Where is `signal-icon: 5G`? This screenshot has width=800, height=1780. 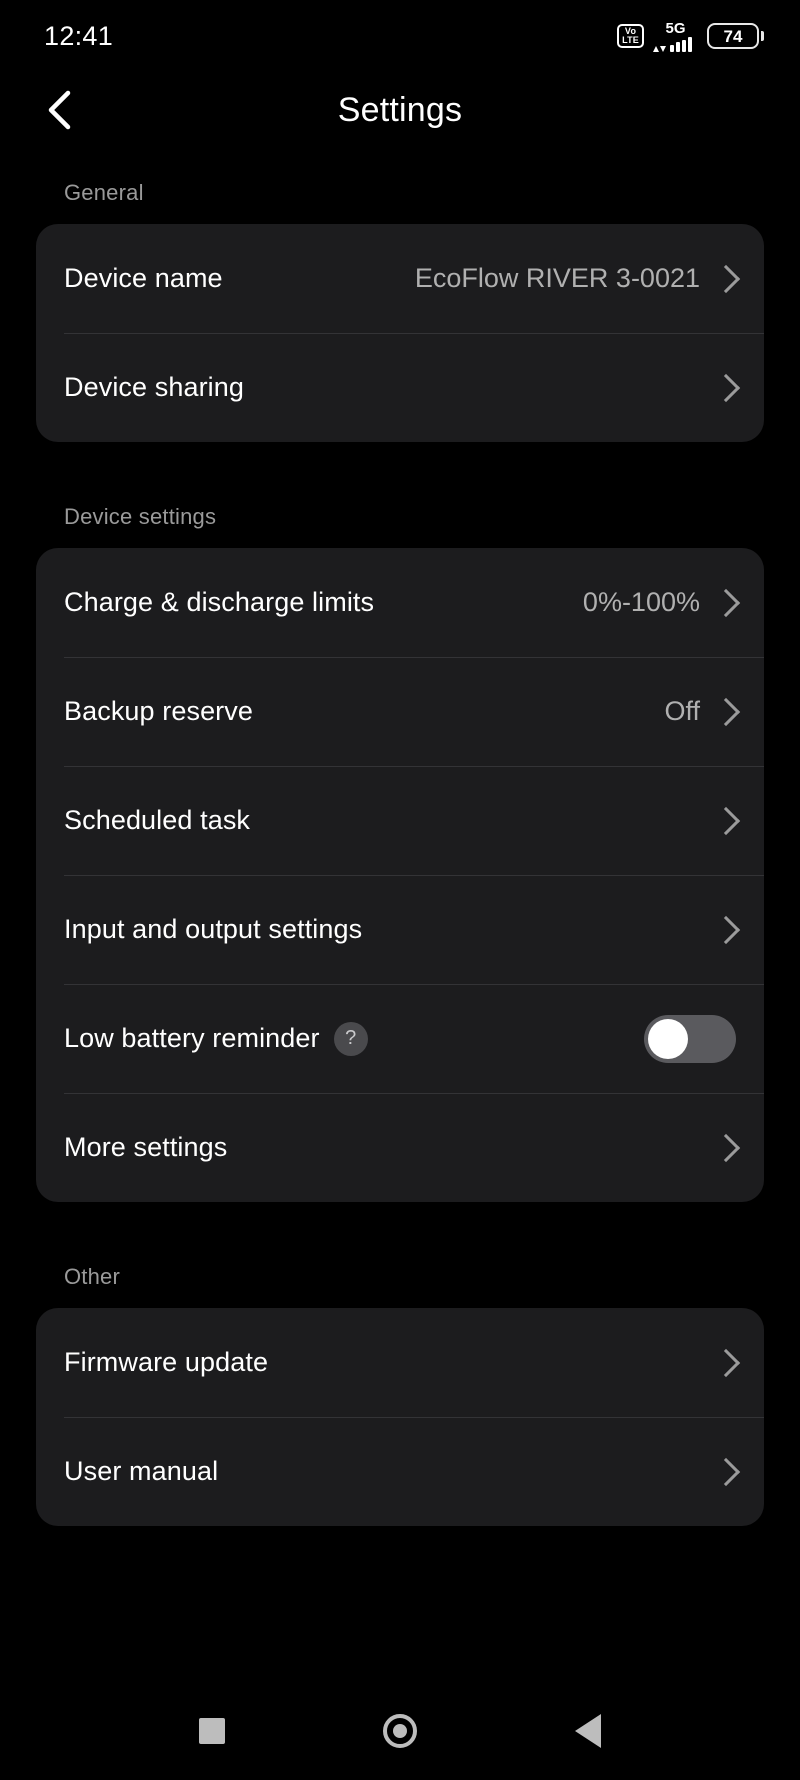 signal-icon: 5G is located at coordinates (675, 36).